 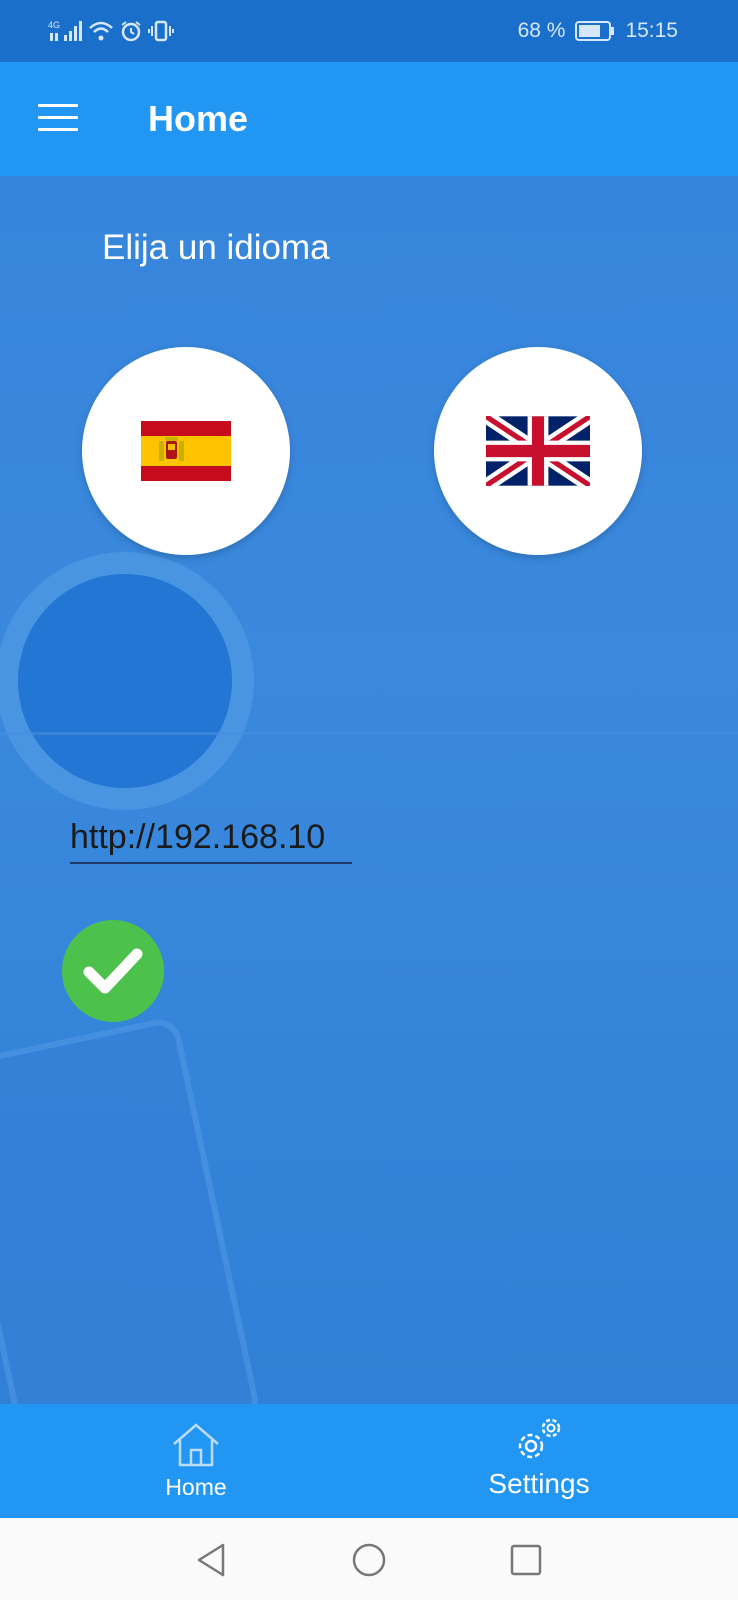 I want to click on system-navigation-bar, so click(x=369, y=1559).